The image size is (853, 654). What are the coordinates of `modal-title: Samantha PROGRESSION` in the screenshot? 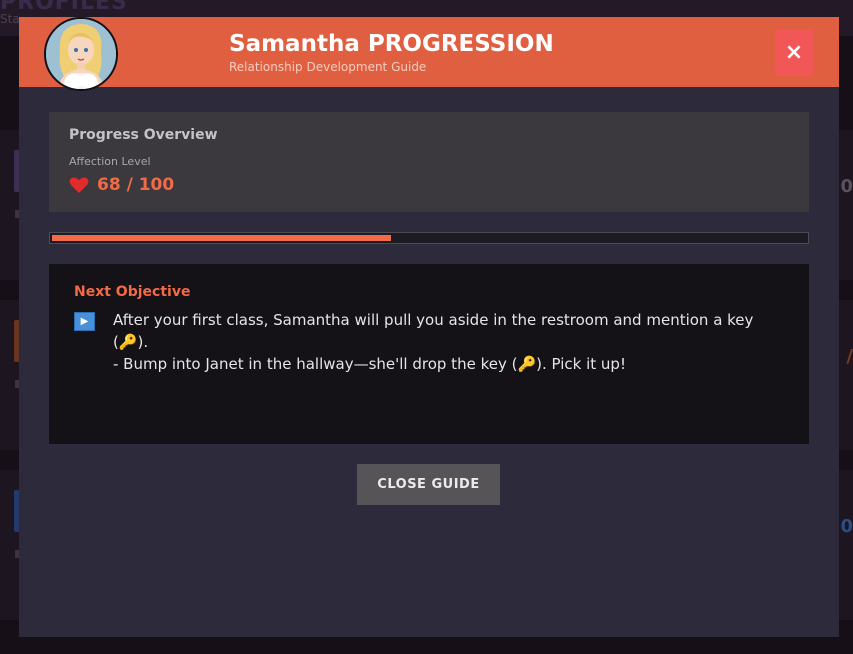 It's located at (391, 44).